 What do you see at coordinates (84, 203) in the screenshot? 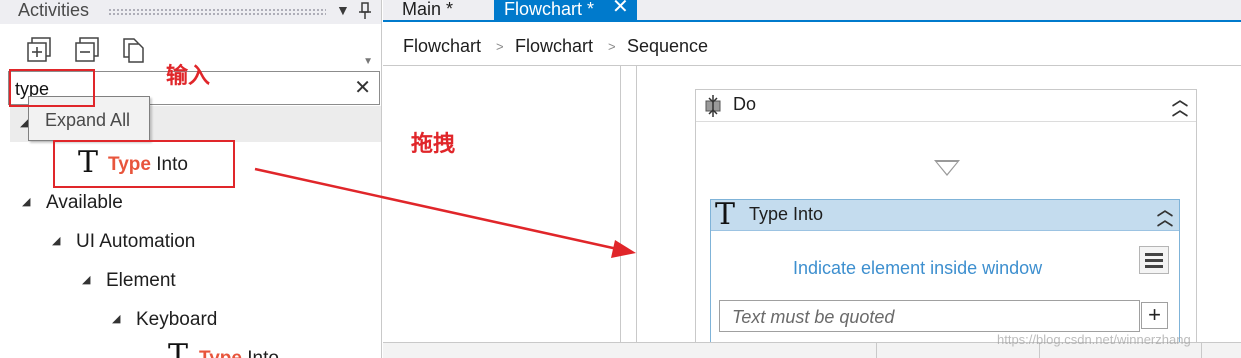
I see `tree-node-available: Available` at bounding box center [84, 203].